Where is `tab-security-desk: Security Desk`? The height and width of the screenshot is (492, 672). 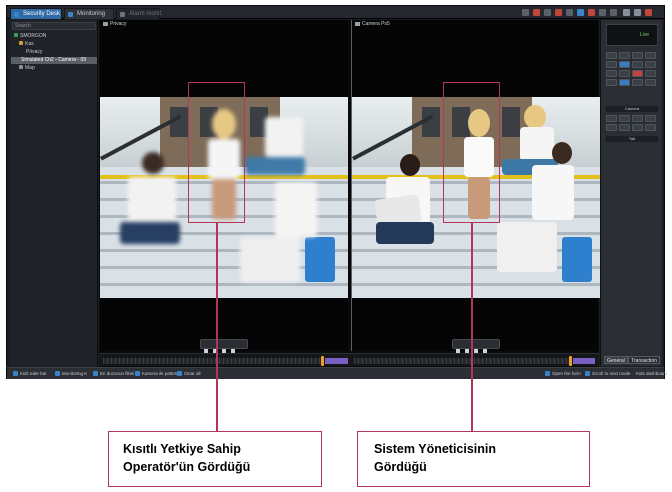
tab-security-desk: Security Desk is located at coordinates (36, 13).